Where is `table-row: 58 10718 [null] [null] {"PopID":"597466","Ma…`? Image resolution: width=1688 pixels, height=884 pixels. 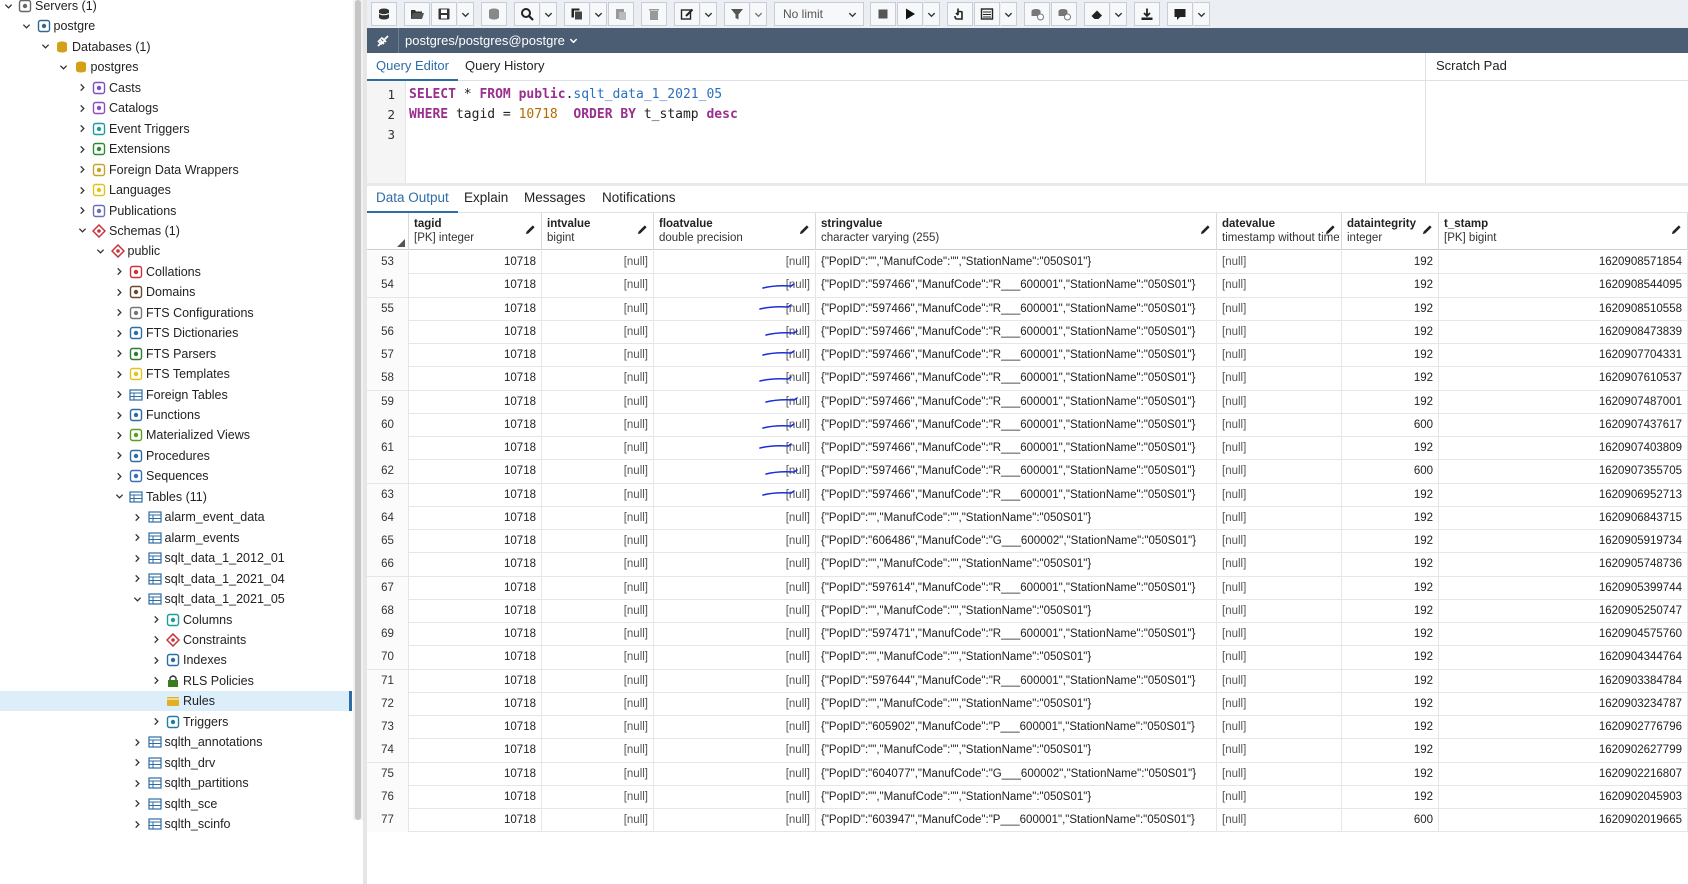
table-row: 58 10718 [null] [null] {"PopID":"597466","Ma… is located at coordinates (1027, 379).